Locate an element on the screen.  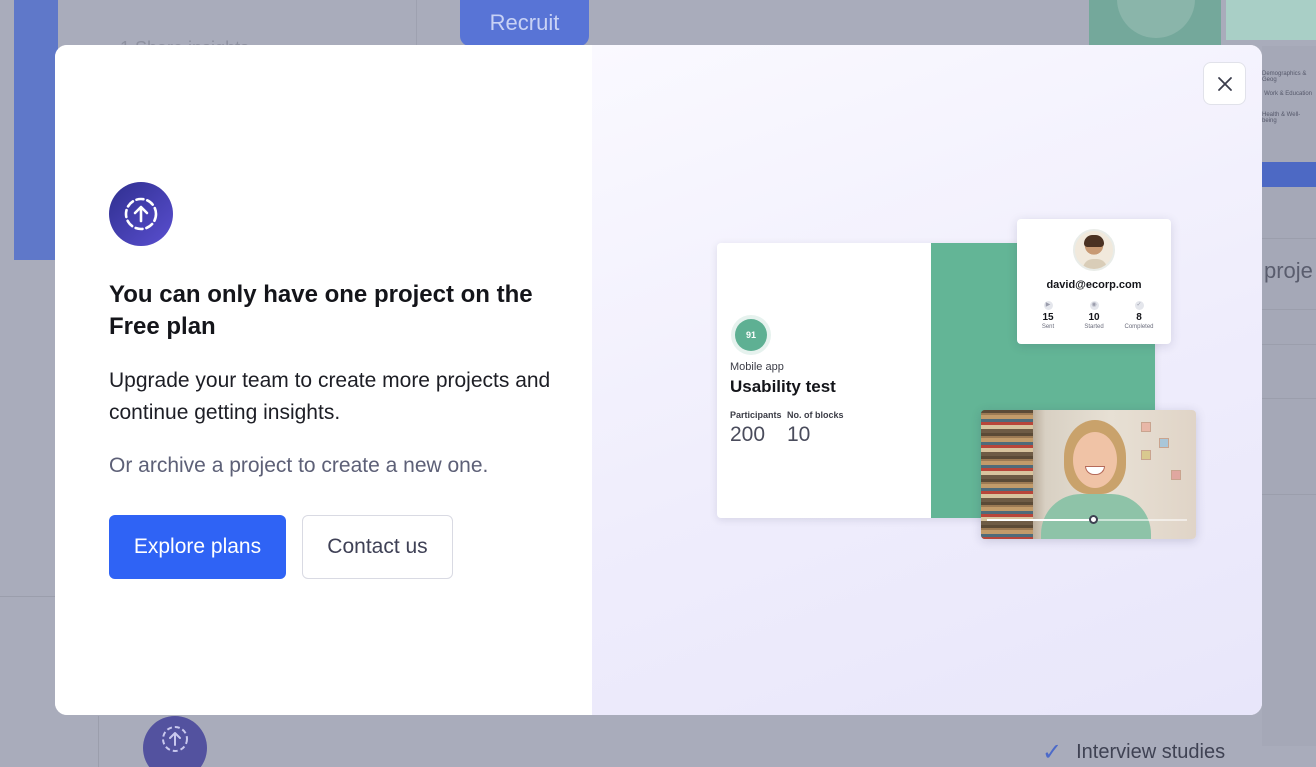
video-preview is located at coordinates (1088, 474).